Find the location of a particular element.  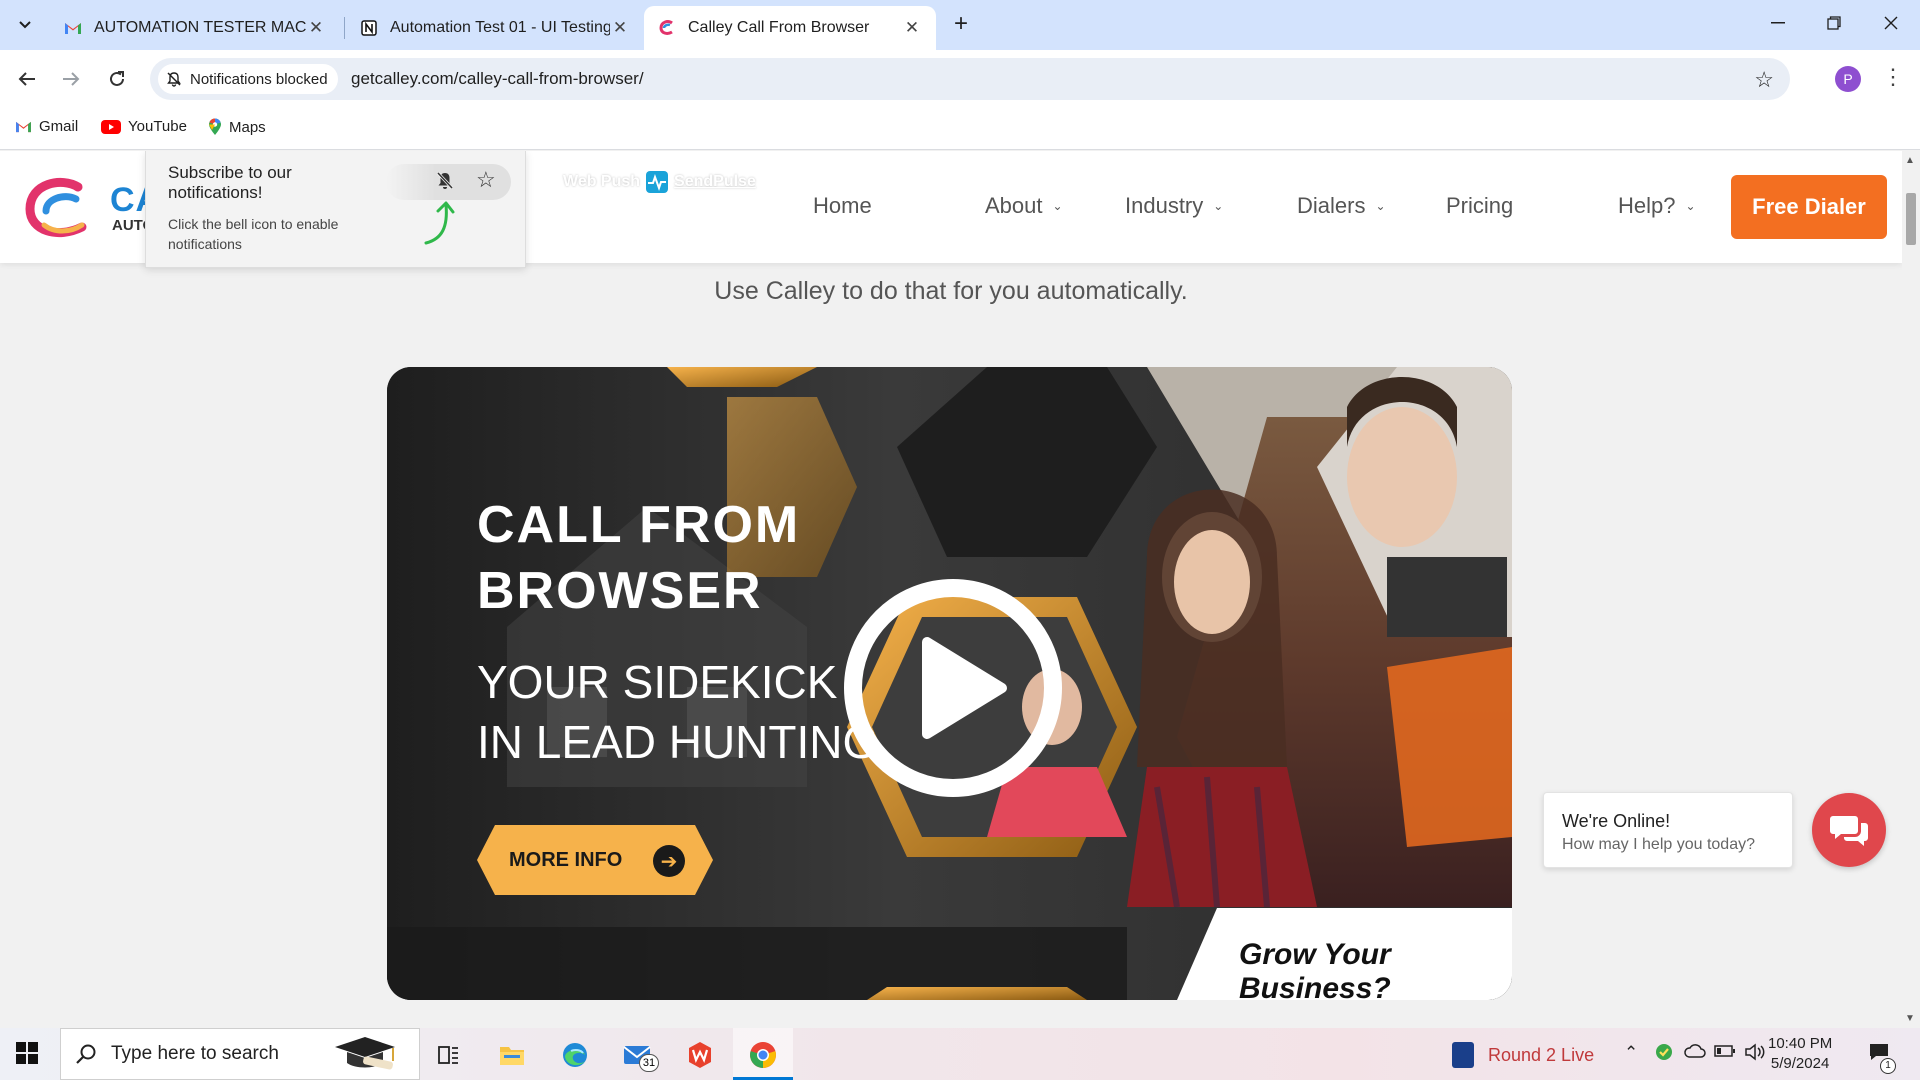

battery-icon is located at coordinates (1725, 1053).